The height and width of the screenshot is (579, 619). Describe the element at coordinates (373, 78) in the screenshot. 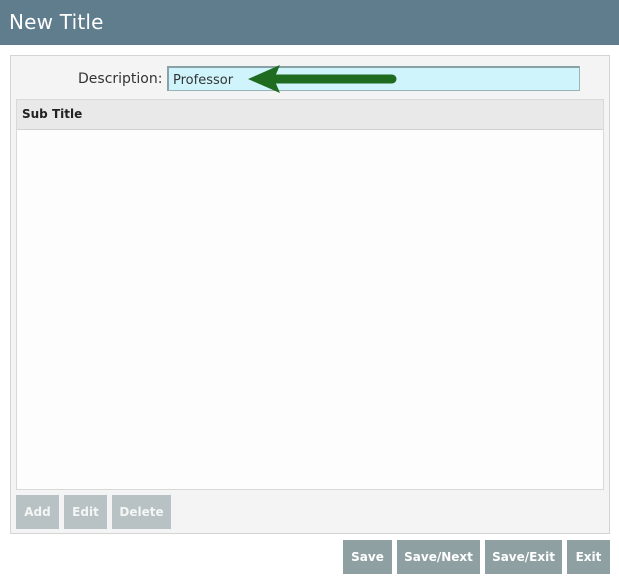

I see `description-input` at that location.